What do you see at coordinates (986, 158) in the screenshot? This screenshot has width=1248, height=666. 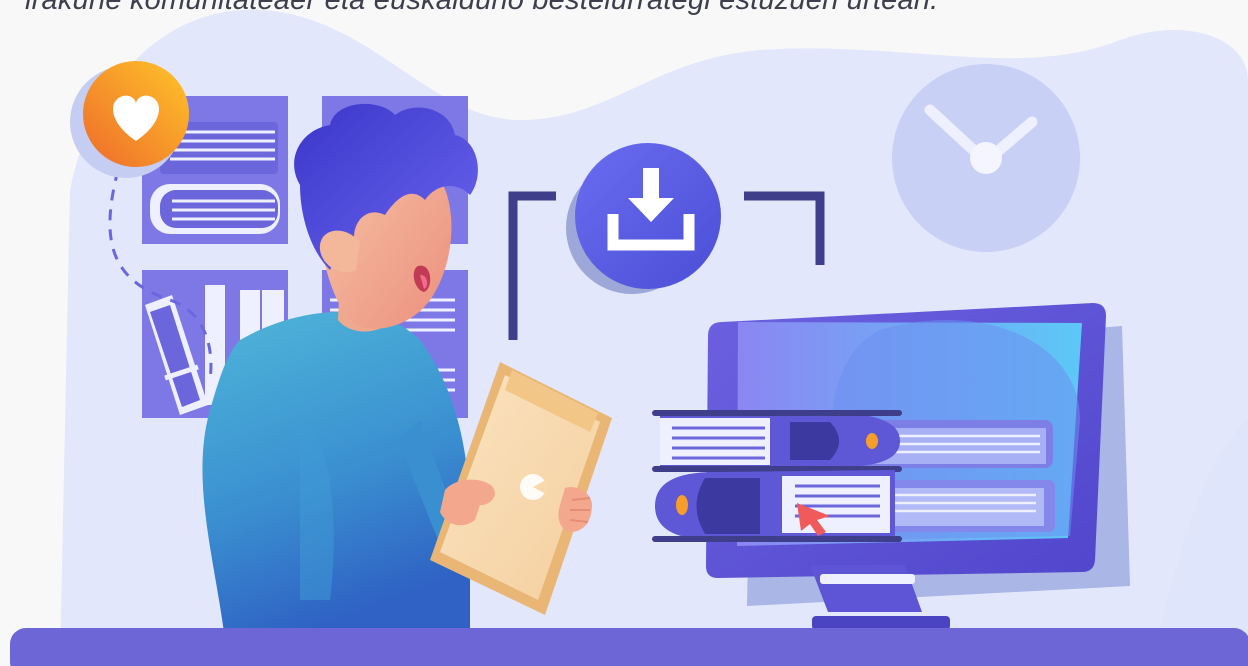 I see `clock-icon` at bounding box center [986, 158].